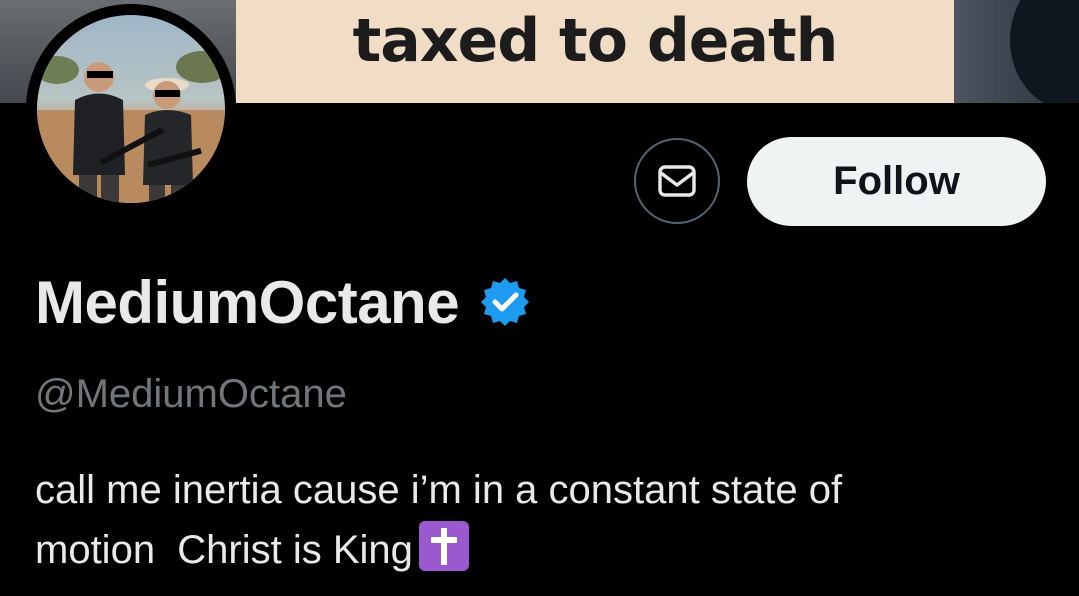 The height and width of the screenshot is (596, 1079). I want to click on bio-line-2: motion Christ is King, so click(535, 550).